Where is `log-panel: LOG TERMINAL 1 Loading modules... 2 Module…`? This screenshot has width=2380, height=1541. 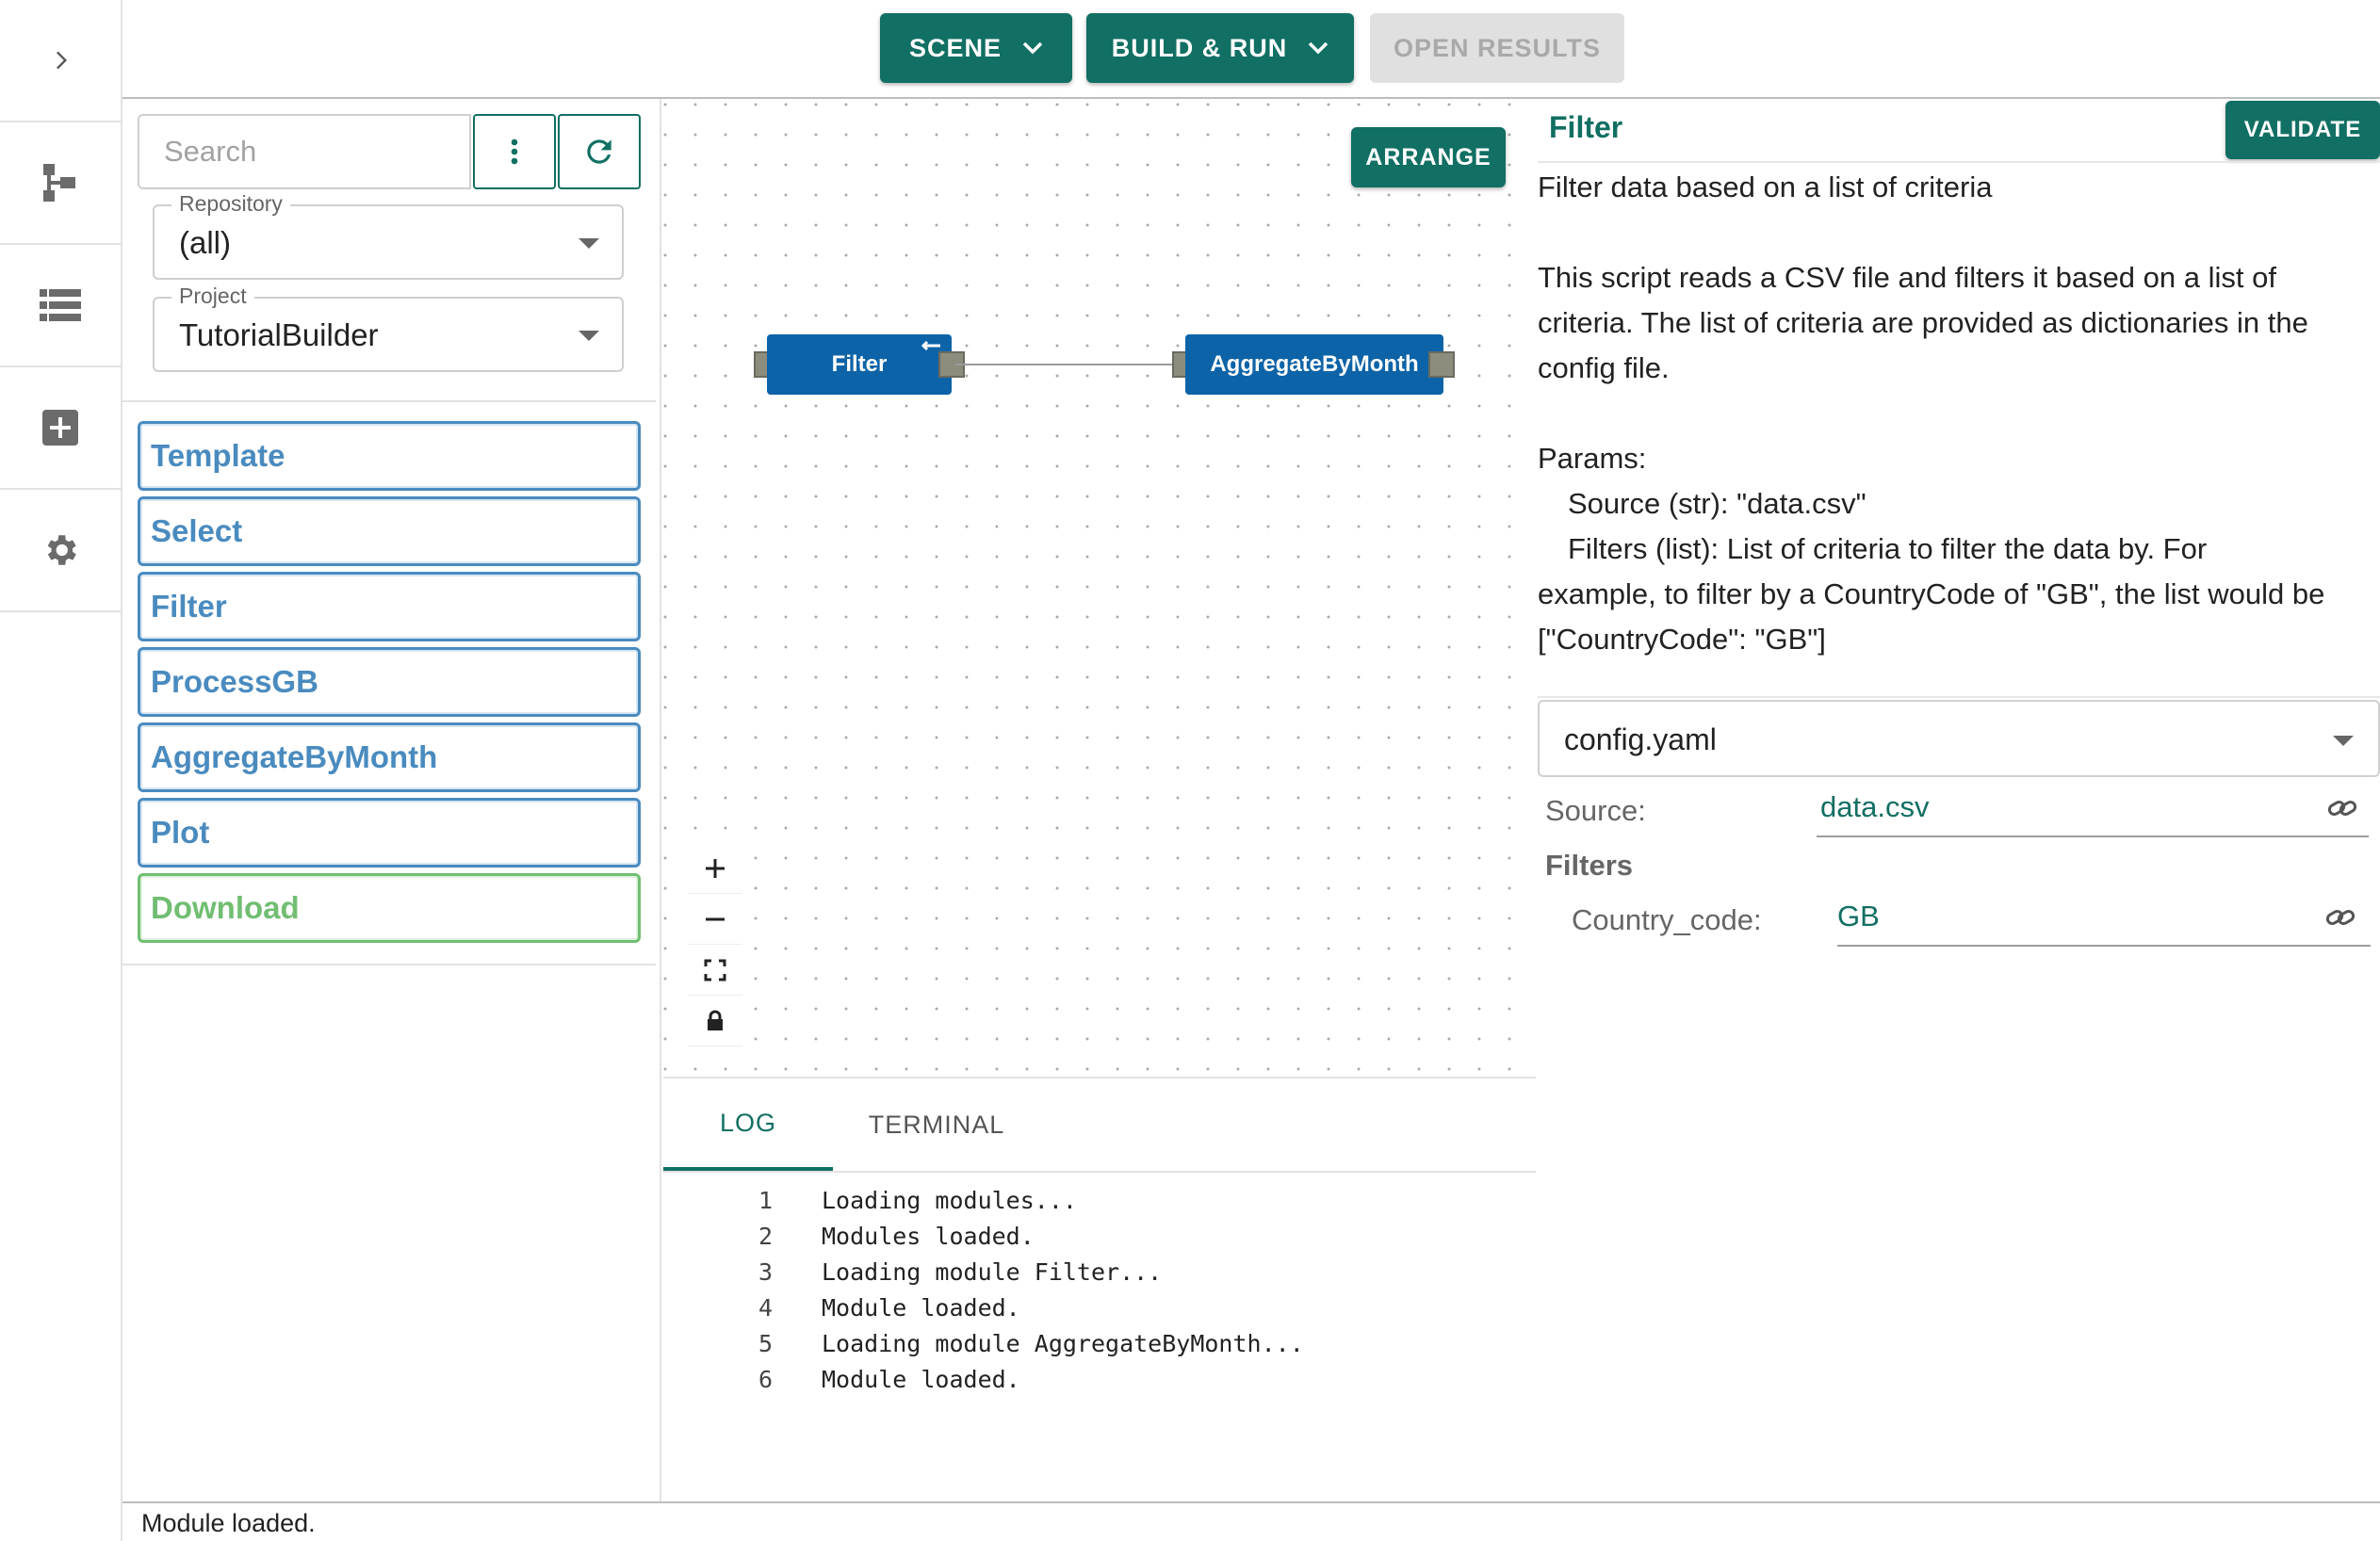
log-panel: LOG TERMINAL 1 Loading modules... 2 Module… is located at coordinates (1099, 1290).